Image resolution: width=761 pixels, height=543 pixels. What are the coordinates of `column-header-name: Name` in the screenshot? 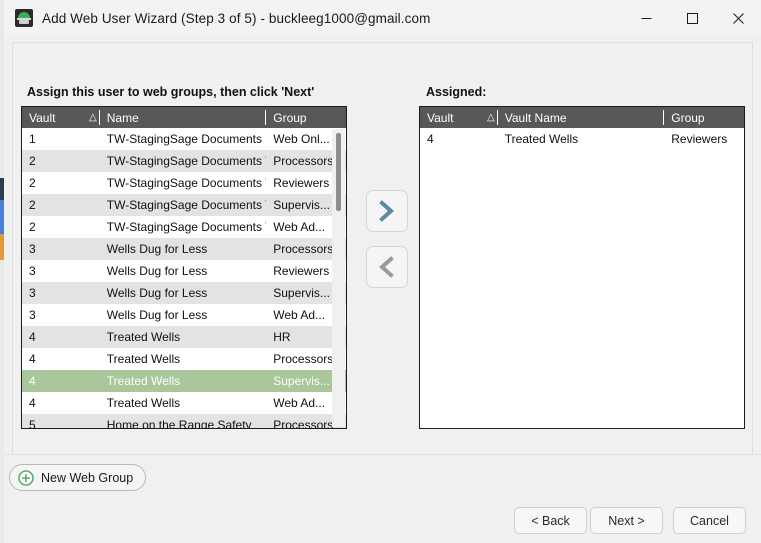 It's located at (183, 117).